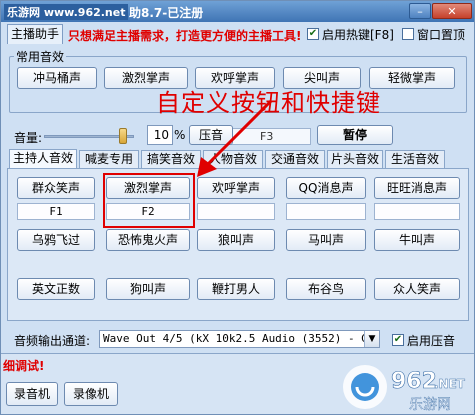  What do you see at coordinates (43, 159) in the screenshot?
I see `tab-host-sounds: 主持人音效` at bounding box center [43, 159].